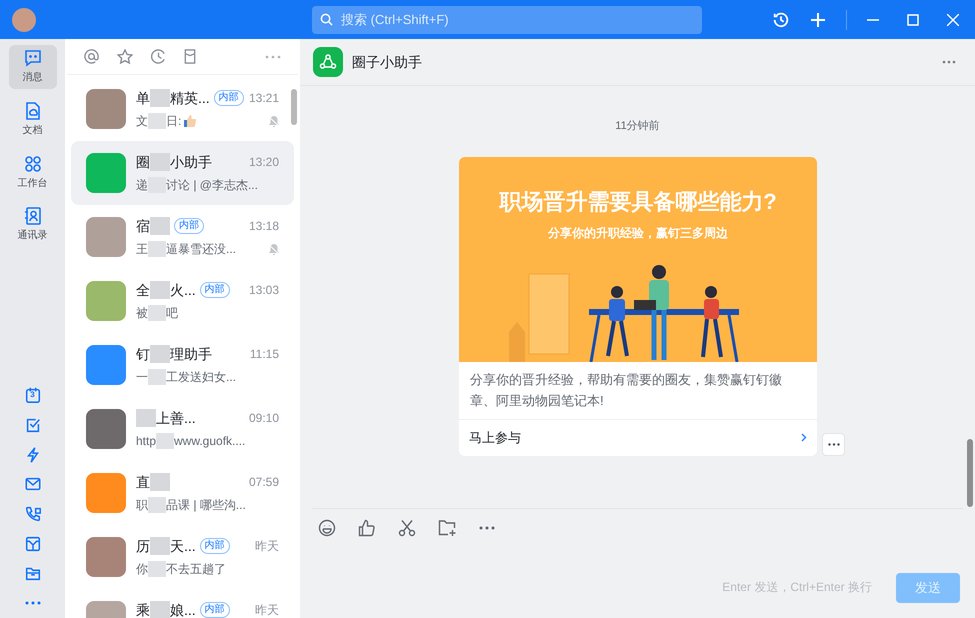 This screenshot has width=975, height=618. I want to click on message-preview: 不去五趟了, so click(196, 569).